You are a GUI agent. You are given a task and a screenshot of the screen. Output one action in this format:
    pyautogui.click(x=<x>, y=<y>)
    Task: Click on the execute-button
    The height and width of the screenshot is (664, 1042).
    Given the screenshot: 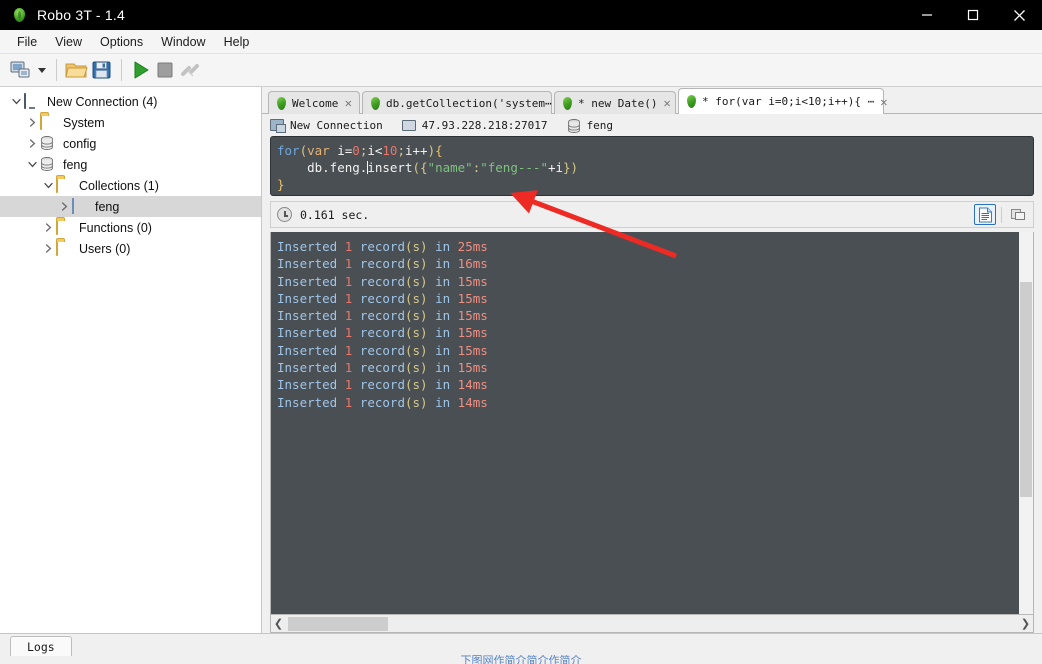 What is the action you would take?
    pyautogui.click(x=141, y=70)
    